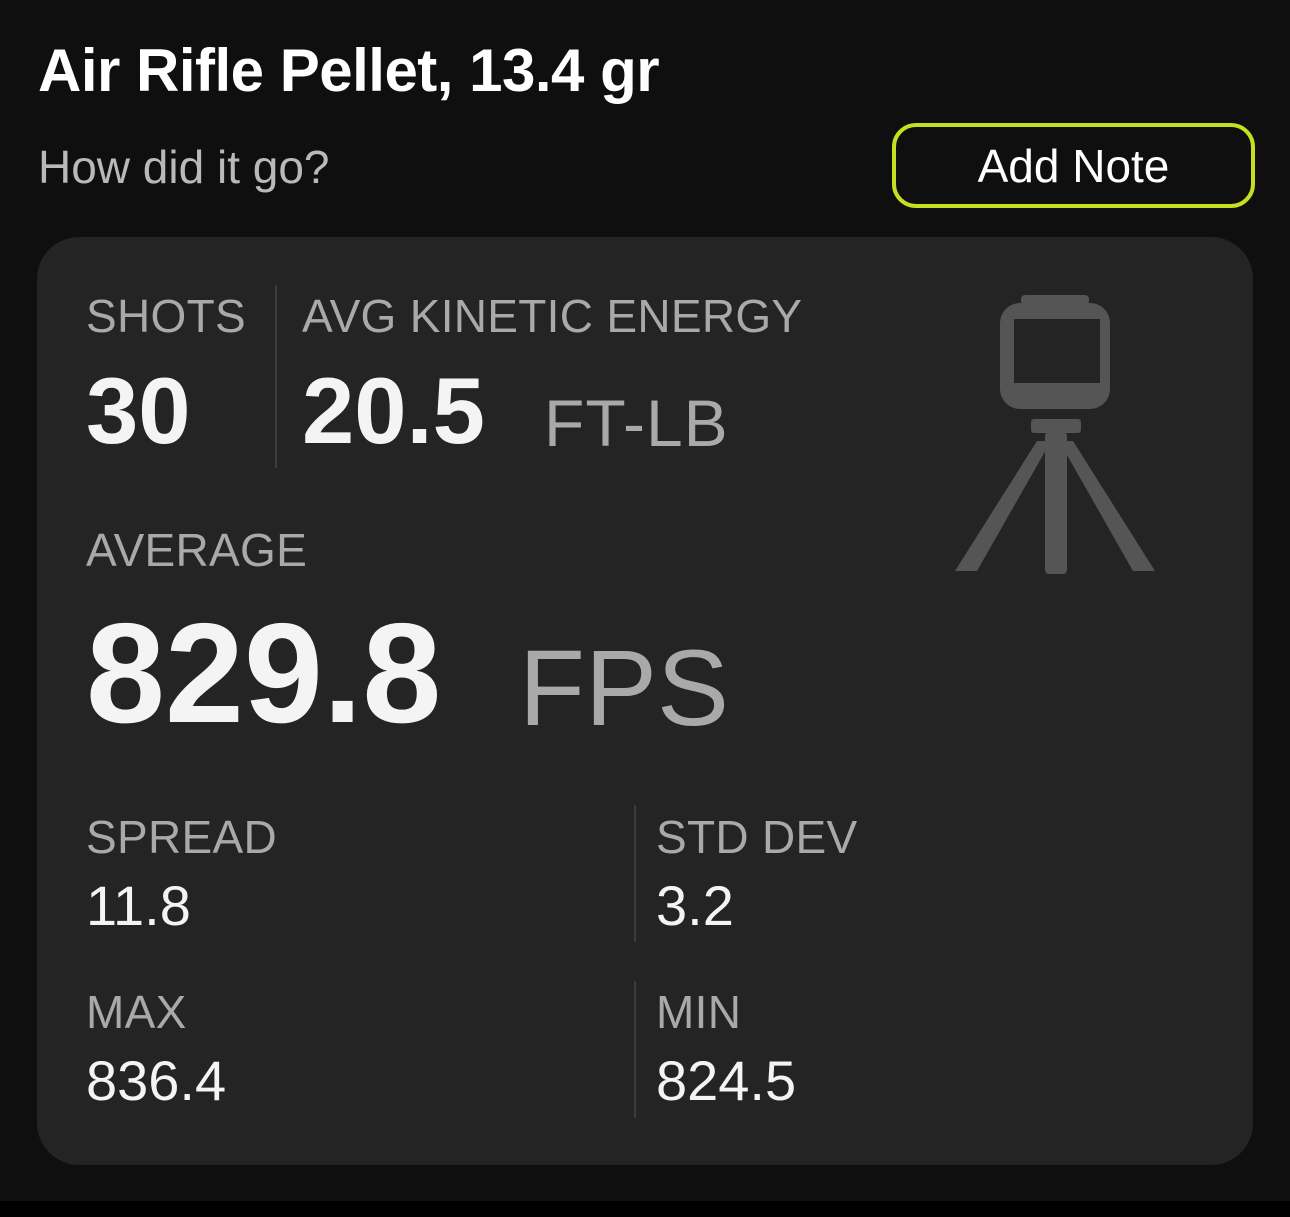 The image size is (1290, 1217). What do you see at coordinates (757, 837) in the screenshot?
I see `std-dev-label: STD DEV` at bounding box center [757, 837].